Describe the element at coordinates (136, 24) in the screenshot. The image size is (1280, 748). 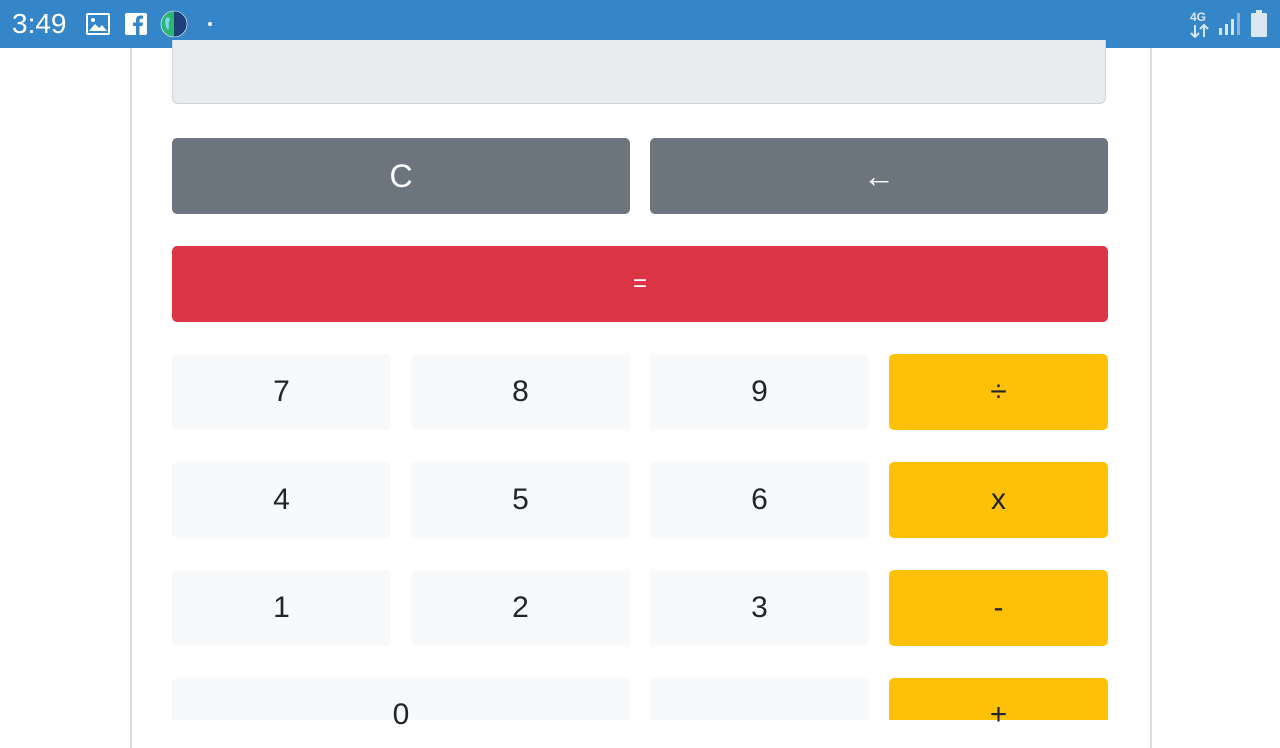
I see `facebook-icon` at that location.